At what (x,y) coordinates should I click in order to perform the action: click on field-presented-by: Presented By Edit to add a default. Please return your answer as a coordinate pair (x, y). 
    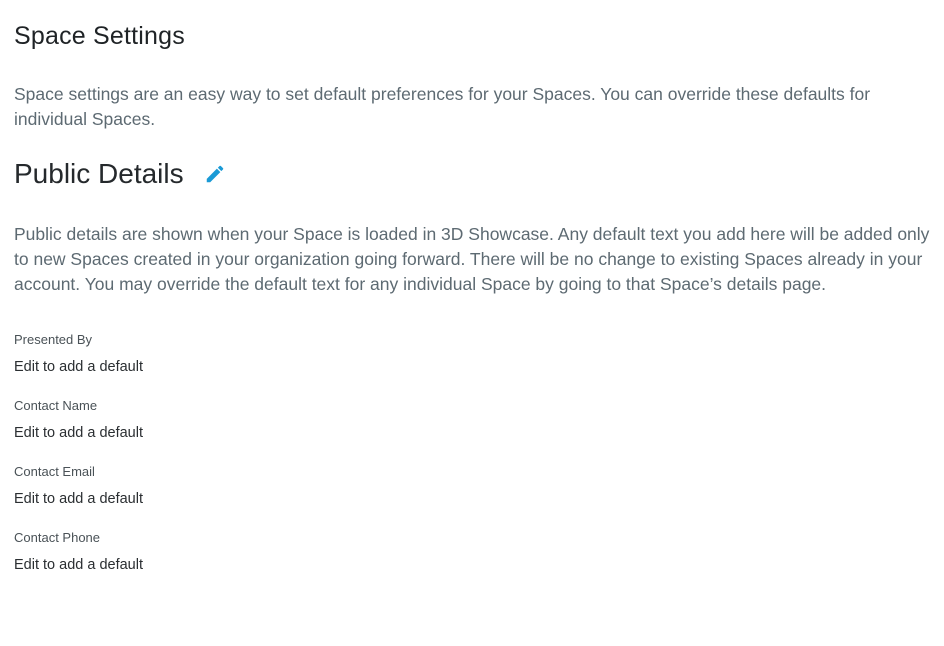
    Looking at the image, I should click on (472, 354).